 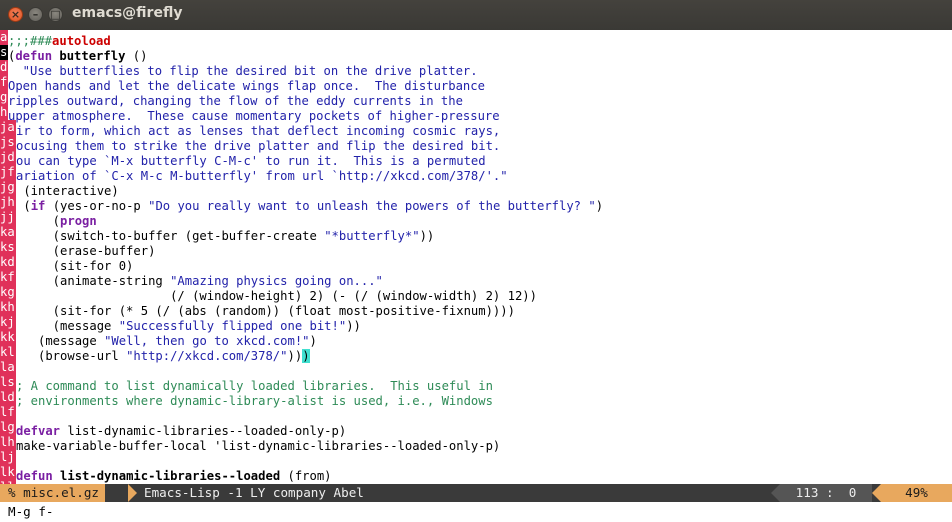 I want to click on cursor: s, so click(x=4, y=52).